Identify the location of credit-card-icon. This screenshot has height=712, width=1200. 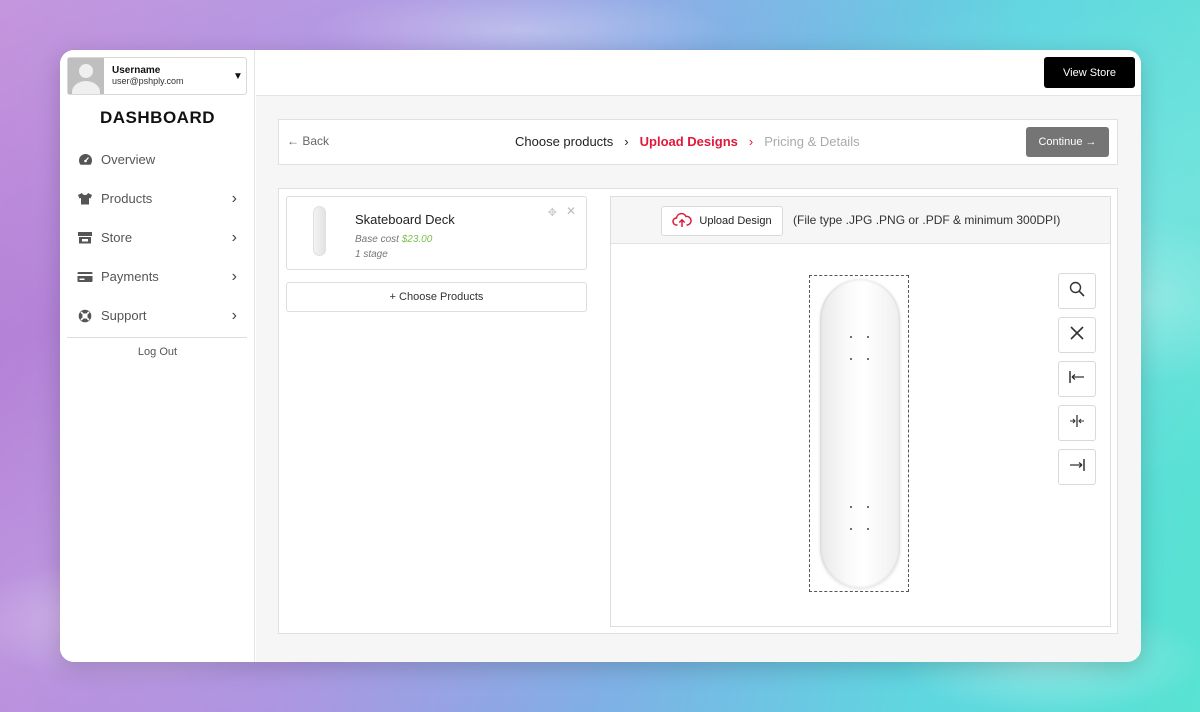
(85, 277).